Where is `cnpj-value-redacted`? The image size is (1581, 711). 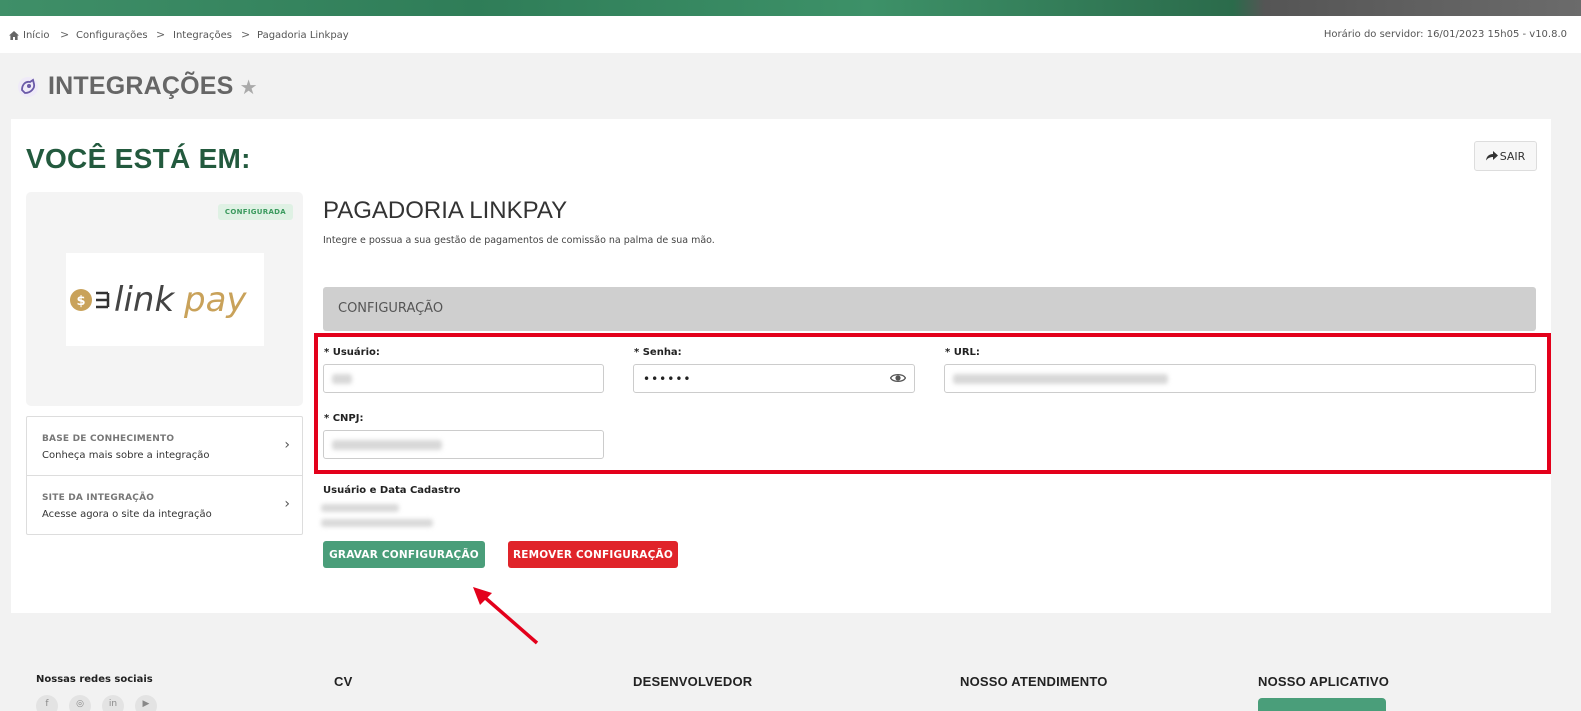 cnpj-value-redacted is located at coordinates (387, 445).